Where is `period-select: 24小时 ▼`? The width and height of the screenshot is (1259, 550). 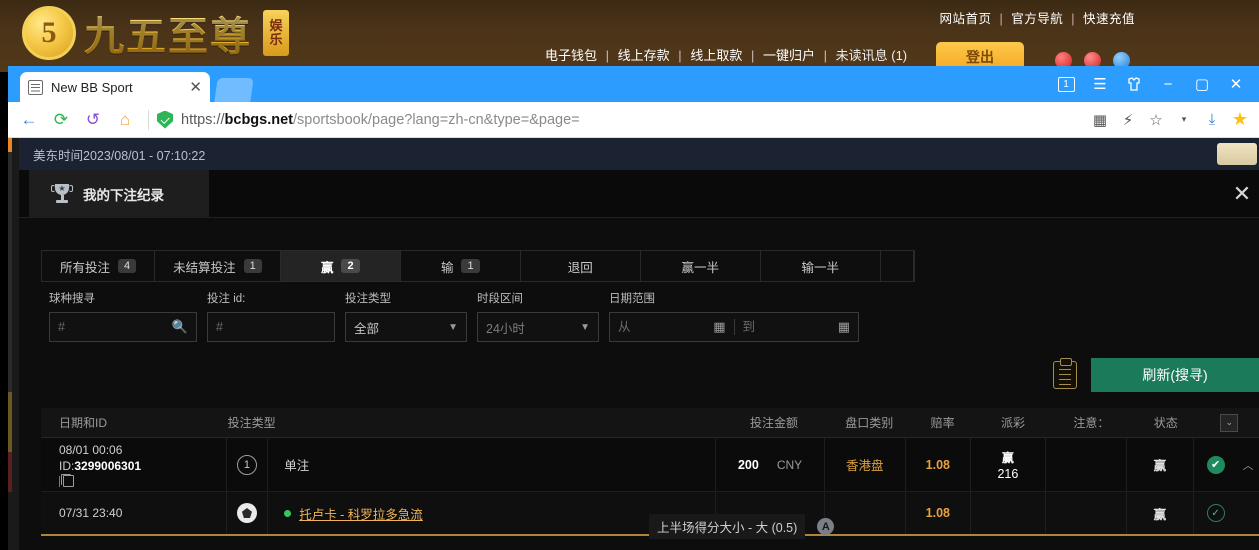 period-select: 24小时 ▼ is located at coordinates (538, 327).